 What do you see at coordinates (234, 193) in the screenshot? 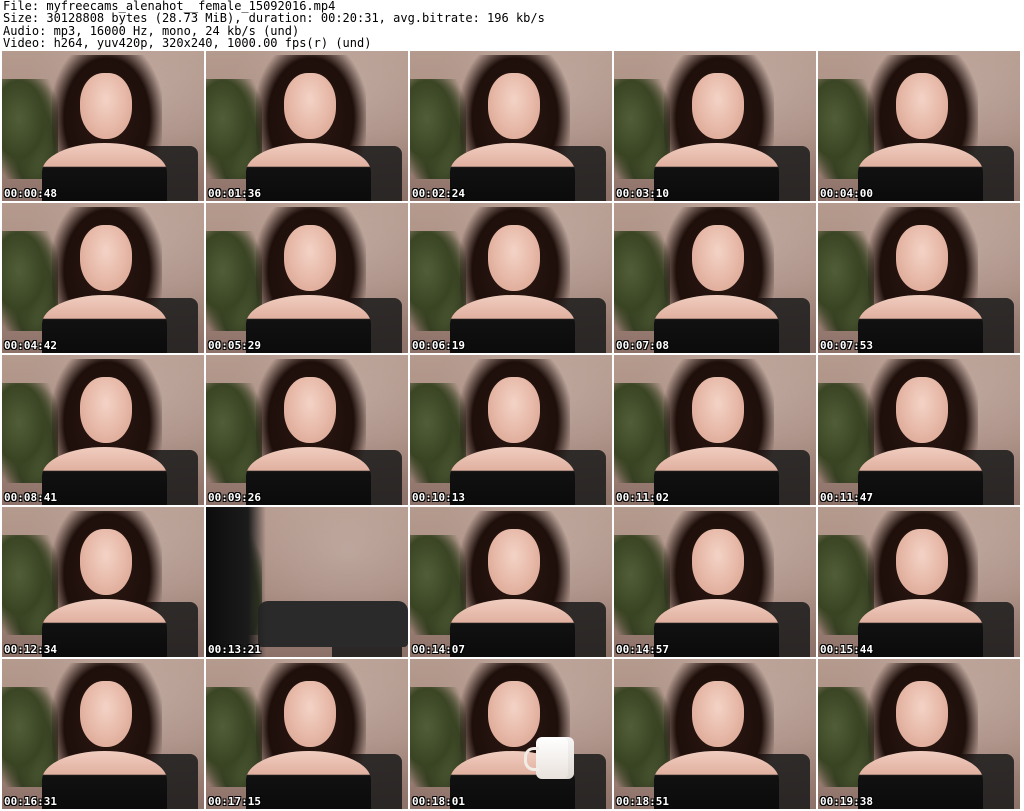
I see `thumbnail-timestamp: 00:01:36` at bounding box center [234, 193].